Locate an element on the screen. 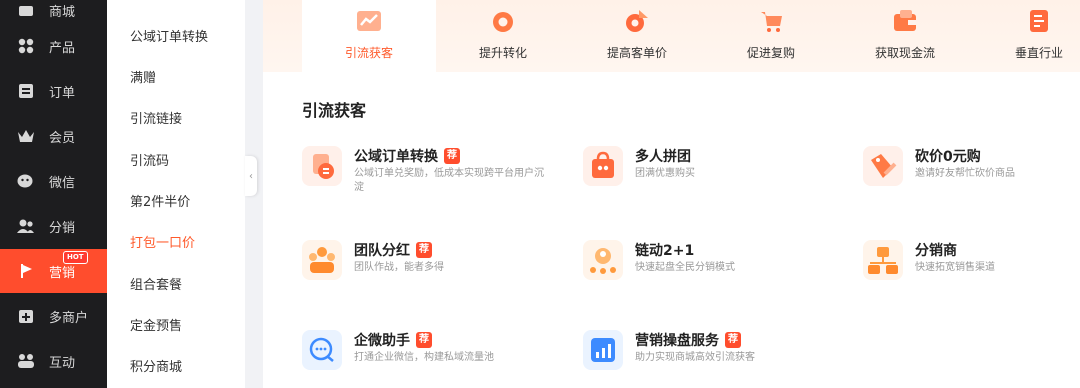 Image resolution: width=1080 pixels, height=388 pixels. users-icon is located at coordinates (26, 226).